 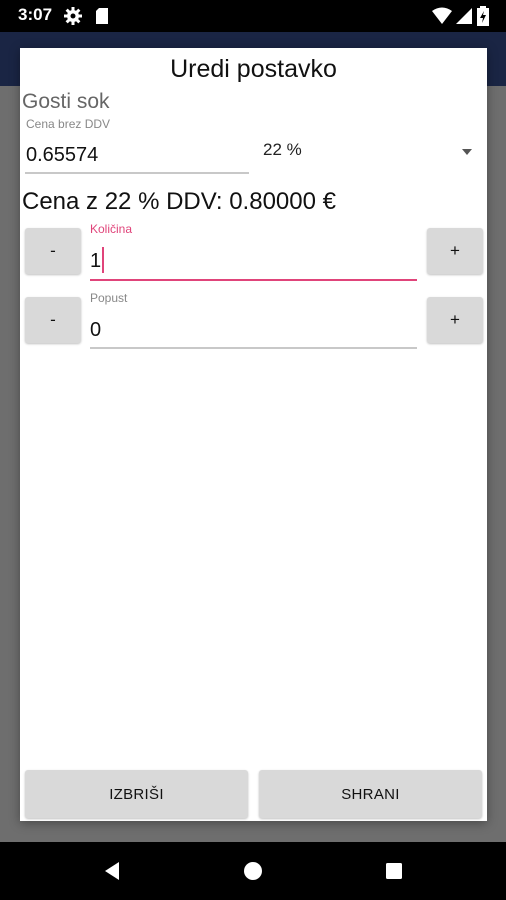 What do you see at coordinates (137, 173) in the screenshot?
I see `price-field-underline` at bounding box center [137, 173].